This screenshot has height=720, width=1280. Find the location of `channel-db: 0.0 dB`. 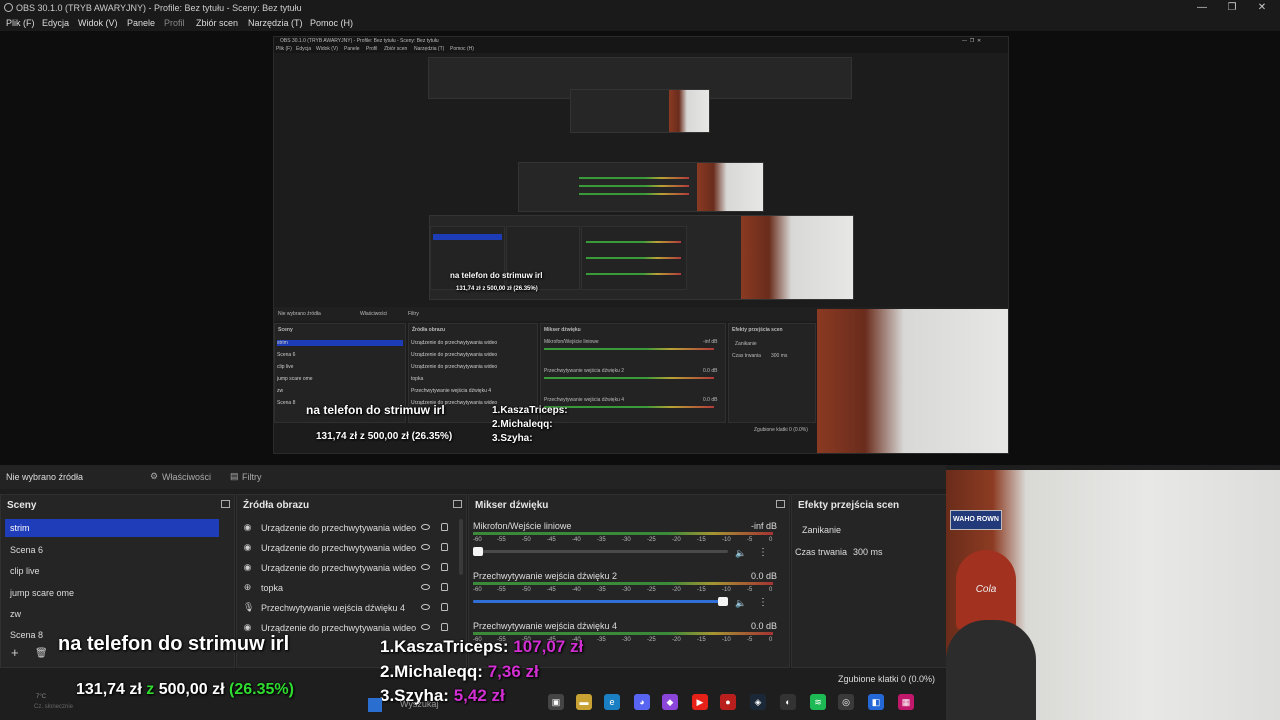

channel-db: 0.0 dB is located at coordinates (763, 626).